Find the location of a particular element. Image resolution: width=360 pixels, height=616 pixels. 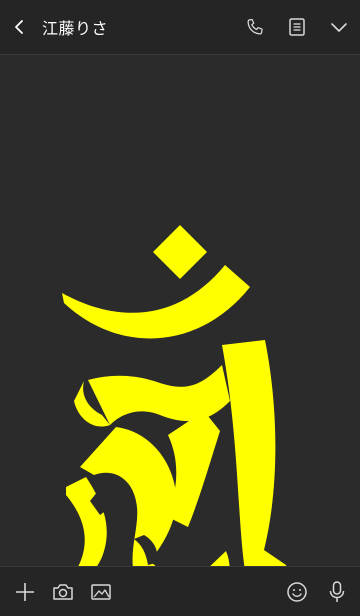

header-actions is located at coordinates (297, 27).